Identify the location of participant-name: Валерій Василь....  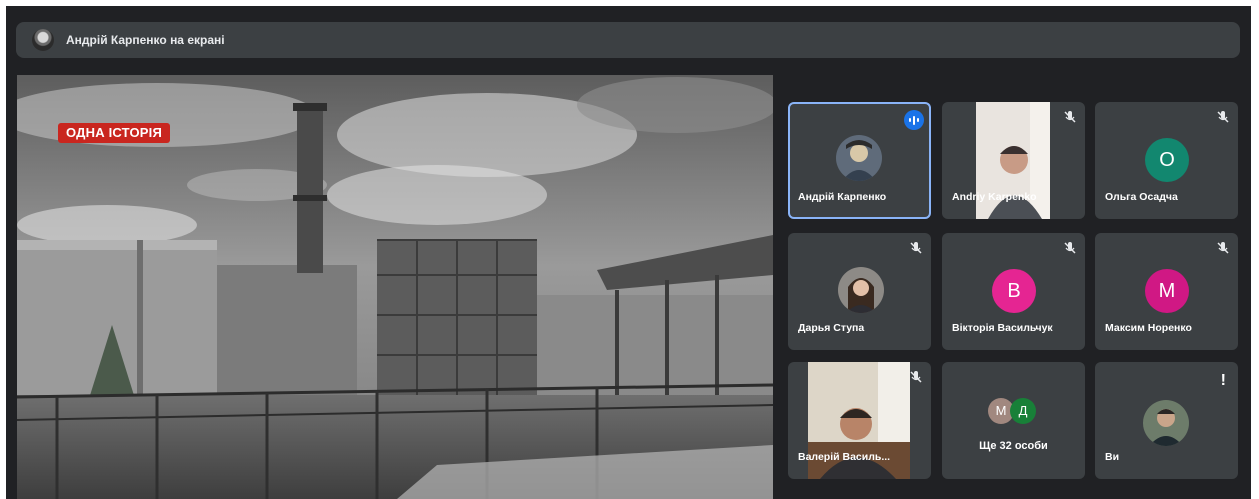
(844, 457).